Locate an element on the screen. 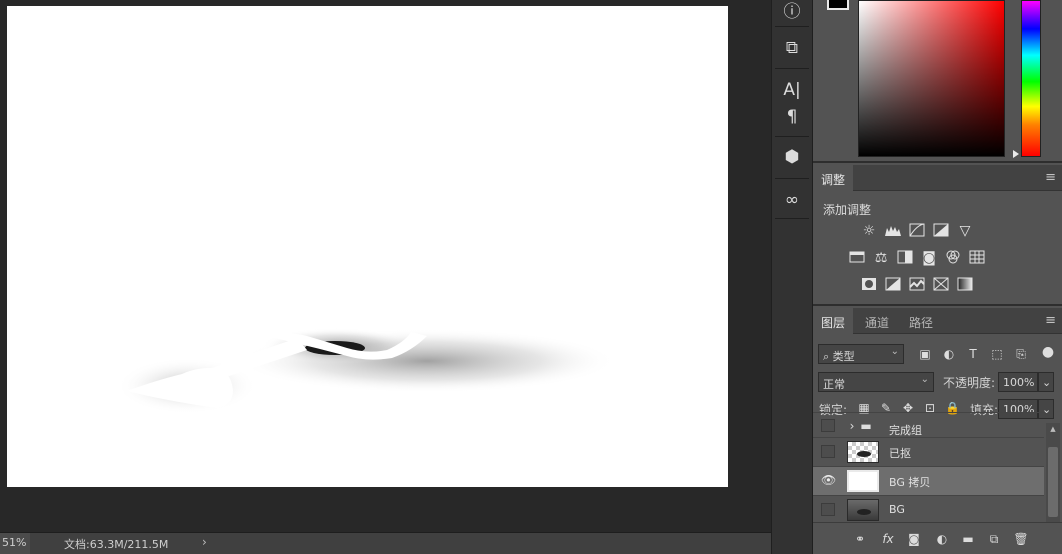 The width and height of the screenshot is (1062, 554). foreground-color-swatch is located at coordinates (838, 5).